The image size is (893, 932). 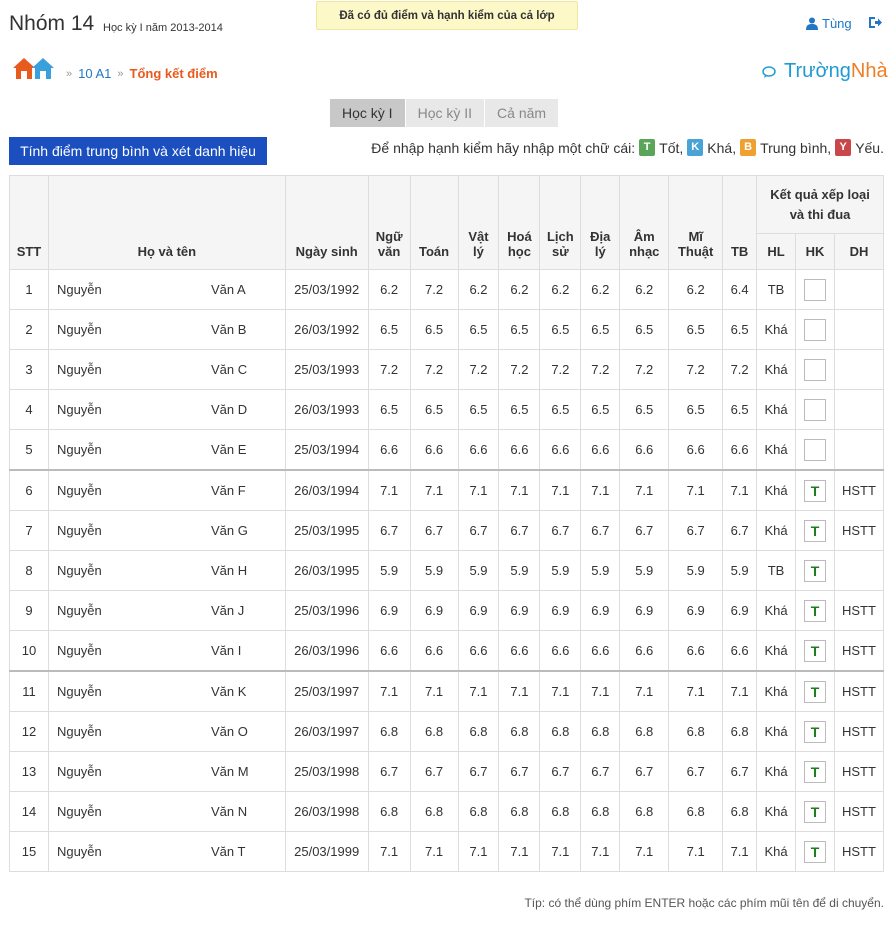 What do you see at coordinates (875, 24) in the screenshot?
I see `logout-button` at bounding box center [875, 24].